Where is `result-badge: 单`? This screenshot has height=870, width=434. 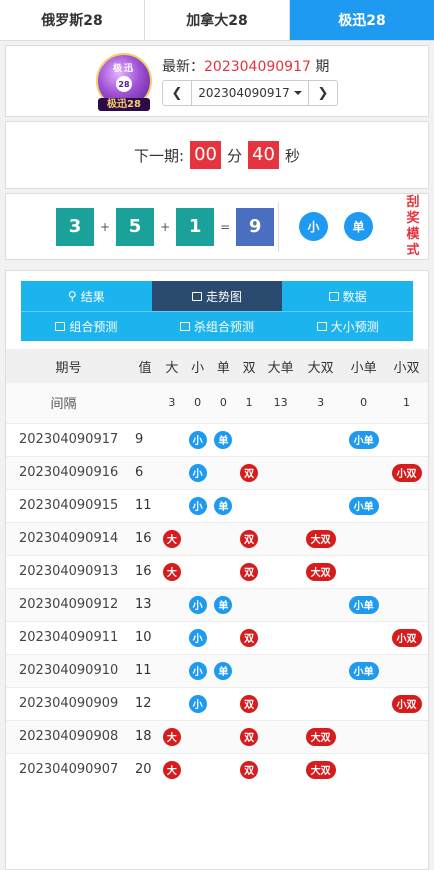
result-badge: 单 is located at coordinates (223, 505).